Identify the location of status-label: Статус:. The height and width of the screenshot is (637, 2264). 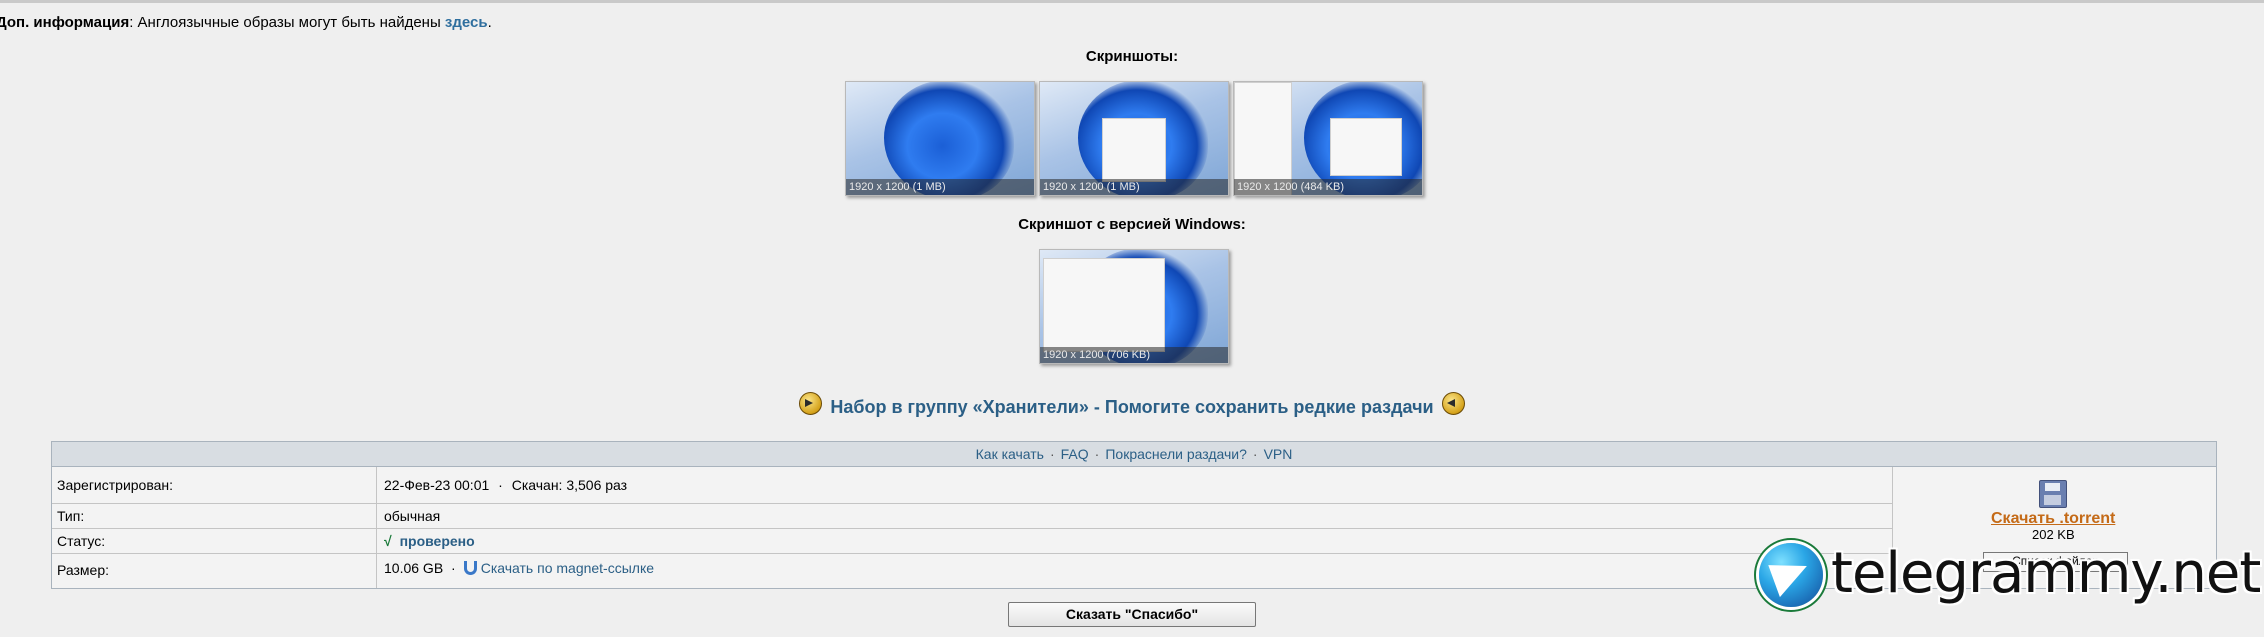
(81, 541).